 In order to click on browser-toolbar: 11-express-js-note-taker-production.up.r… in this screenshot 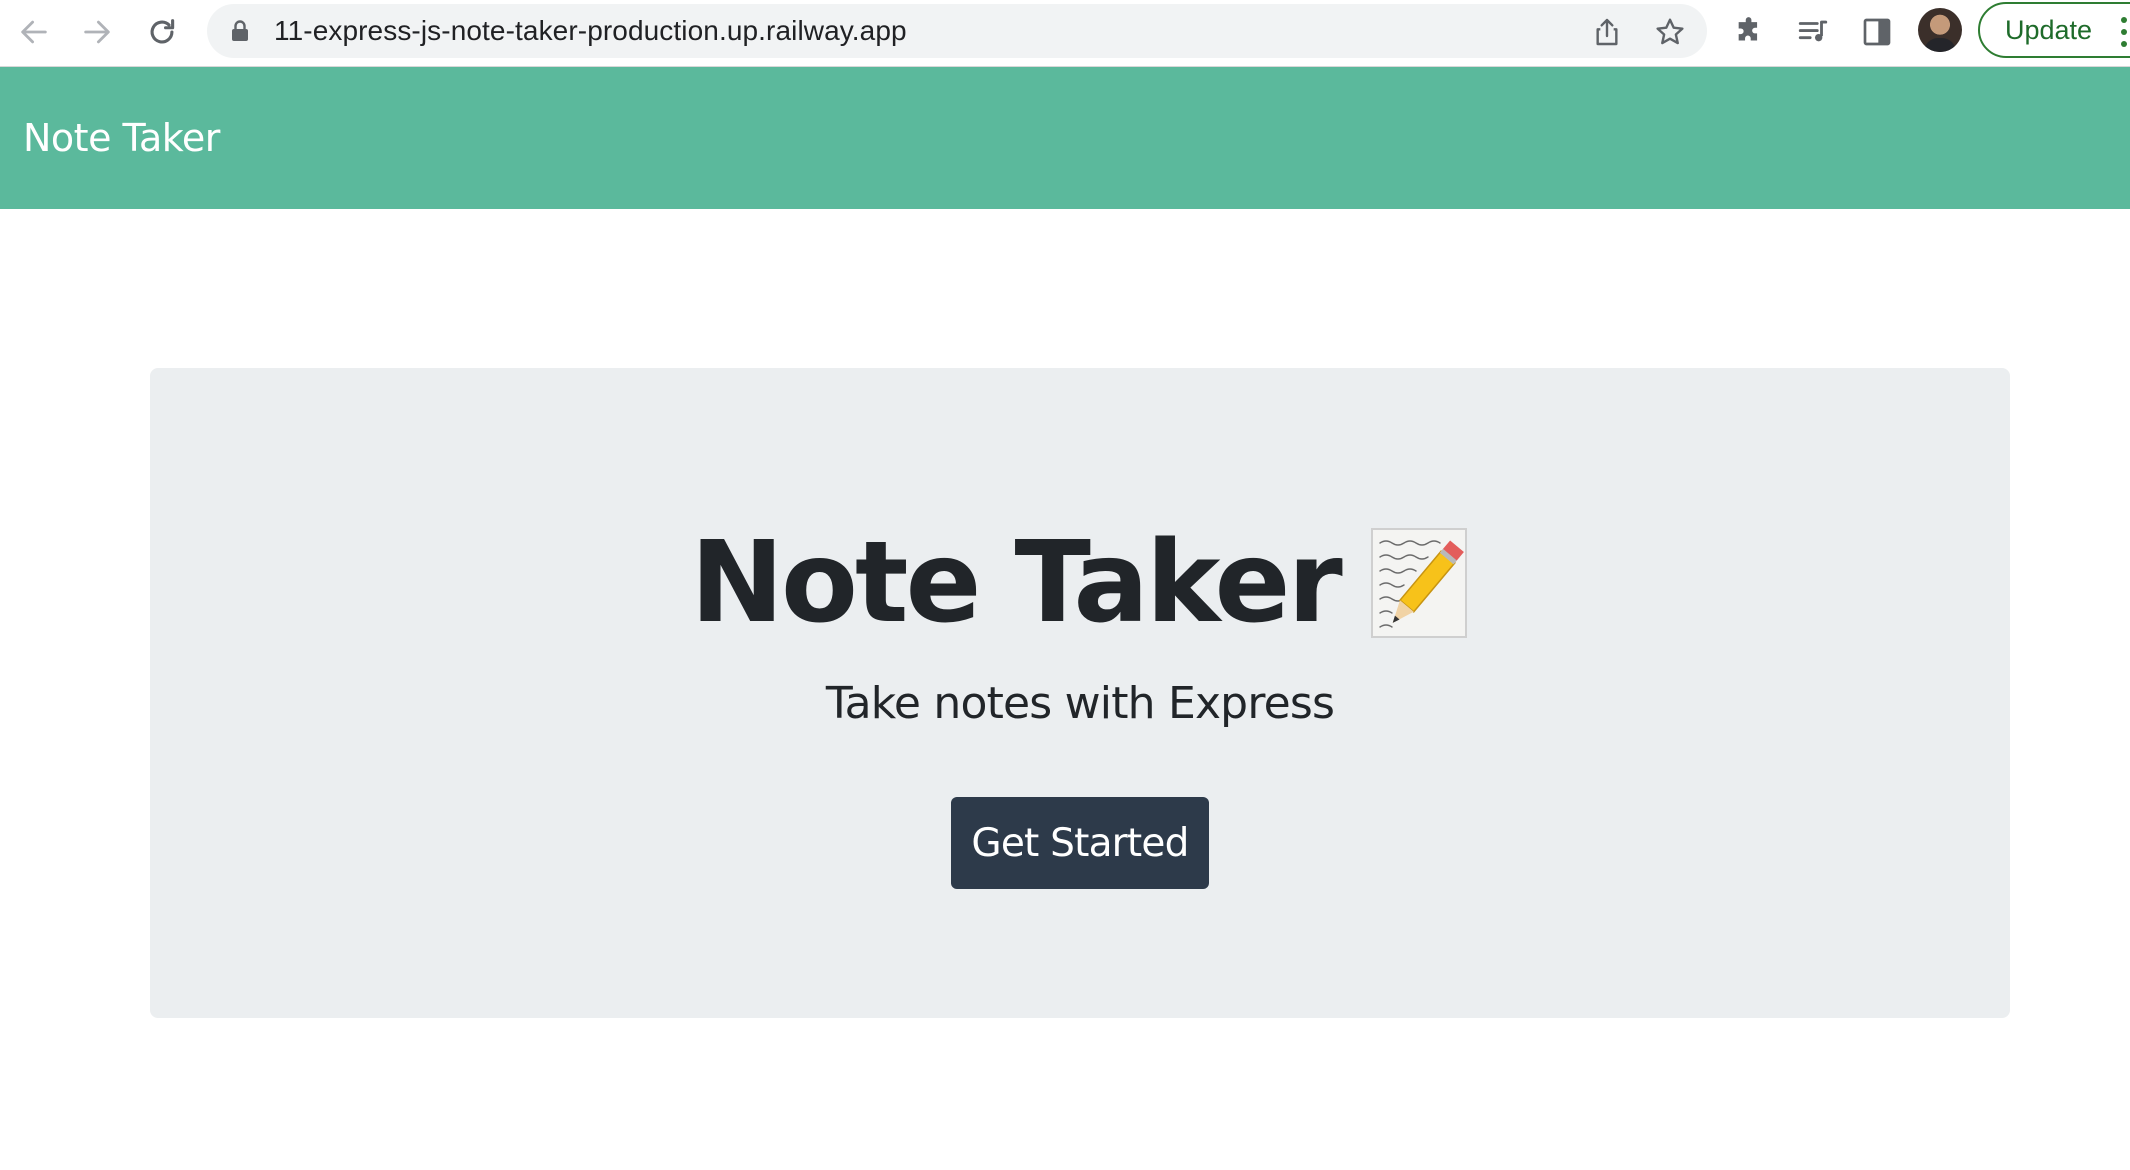, I will do `click(1065, 33)`.